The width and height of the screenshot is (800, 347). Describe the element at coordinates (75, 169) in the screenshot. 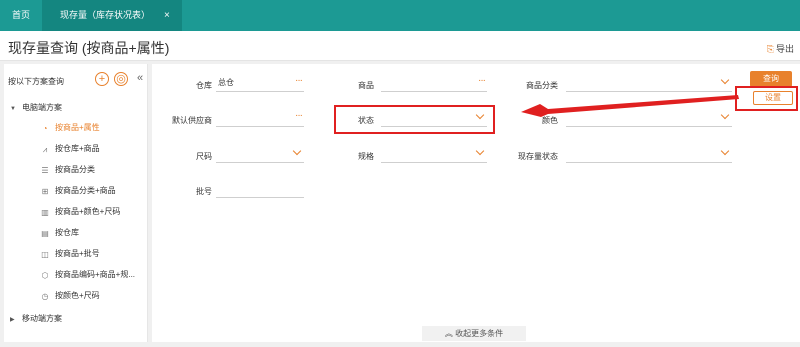

I see `sidebar-item-label: 按商品分类` at that location.